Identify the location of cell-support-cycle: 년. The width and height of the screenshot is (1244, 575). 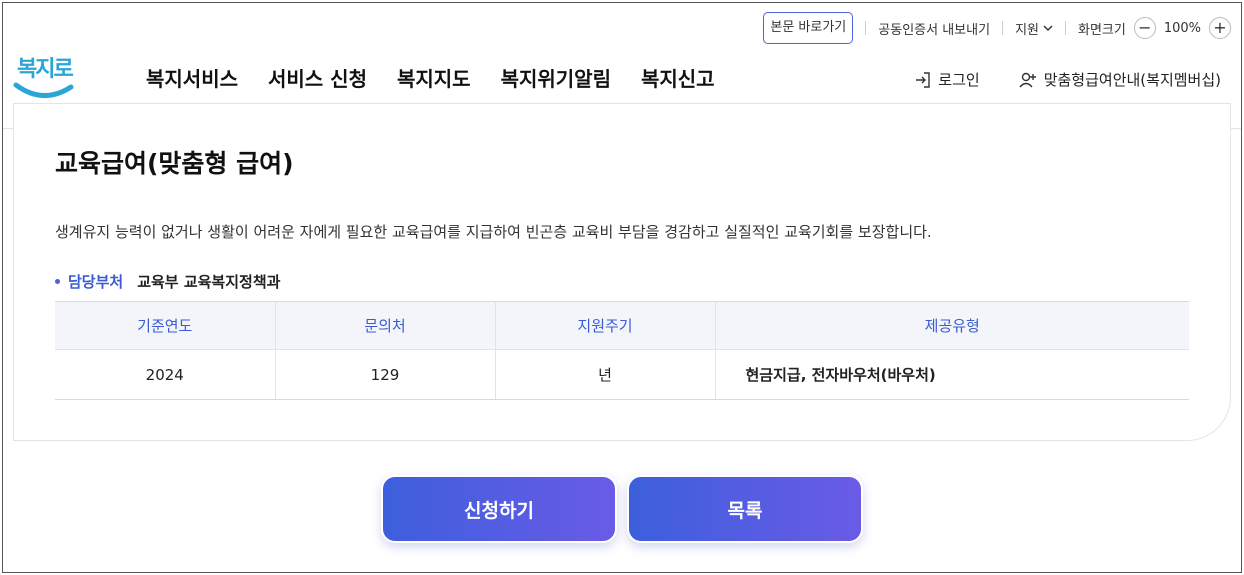
(605, 374).